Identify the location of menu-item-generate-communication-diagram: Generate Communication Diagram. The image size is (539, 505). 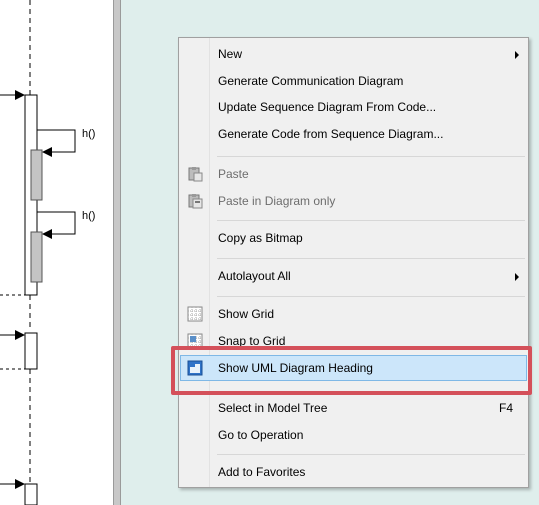
(353, 81).